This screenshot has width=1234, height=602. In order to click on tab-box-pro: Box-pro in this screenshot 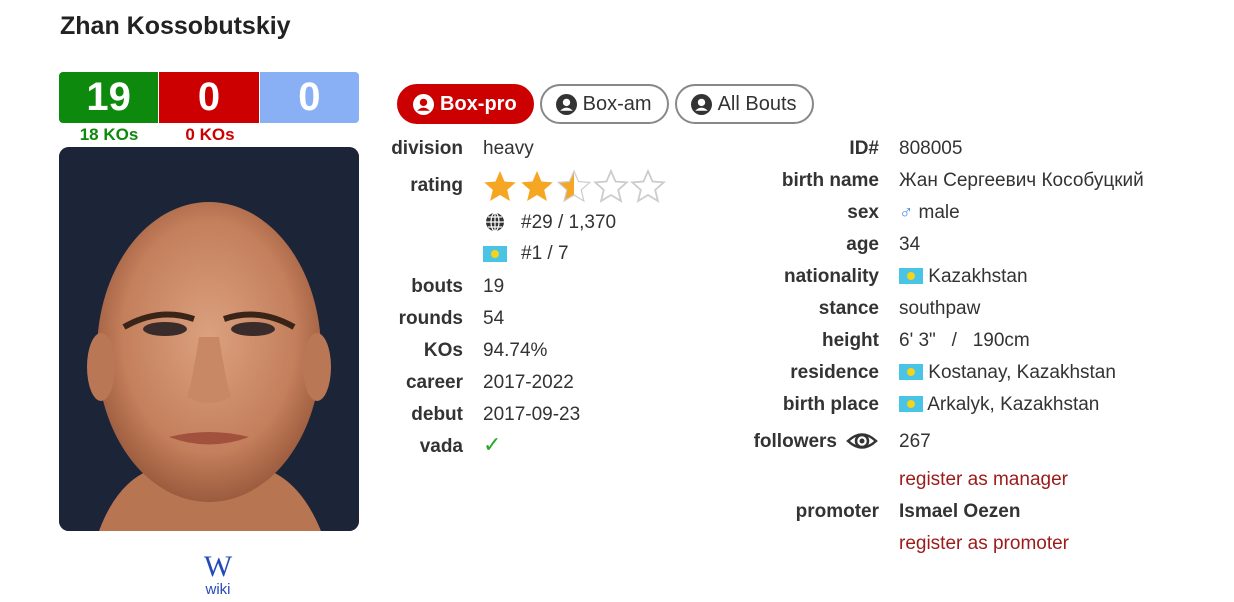, I will do `click(465, 104)`.